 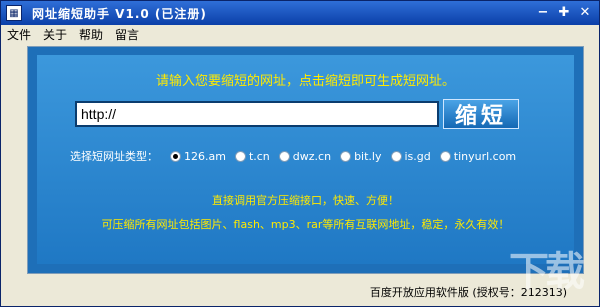 What do you see at coordinates (305, 200) in the screenshot?
I see `info-text-1: 直接调用官方压缩接口，快速、方便！` at bounding box center [305, 200].